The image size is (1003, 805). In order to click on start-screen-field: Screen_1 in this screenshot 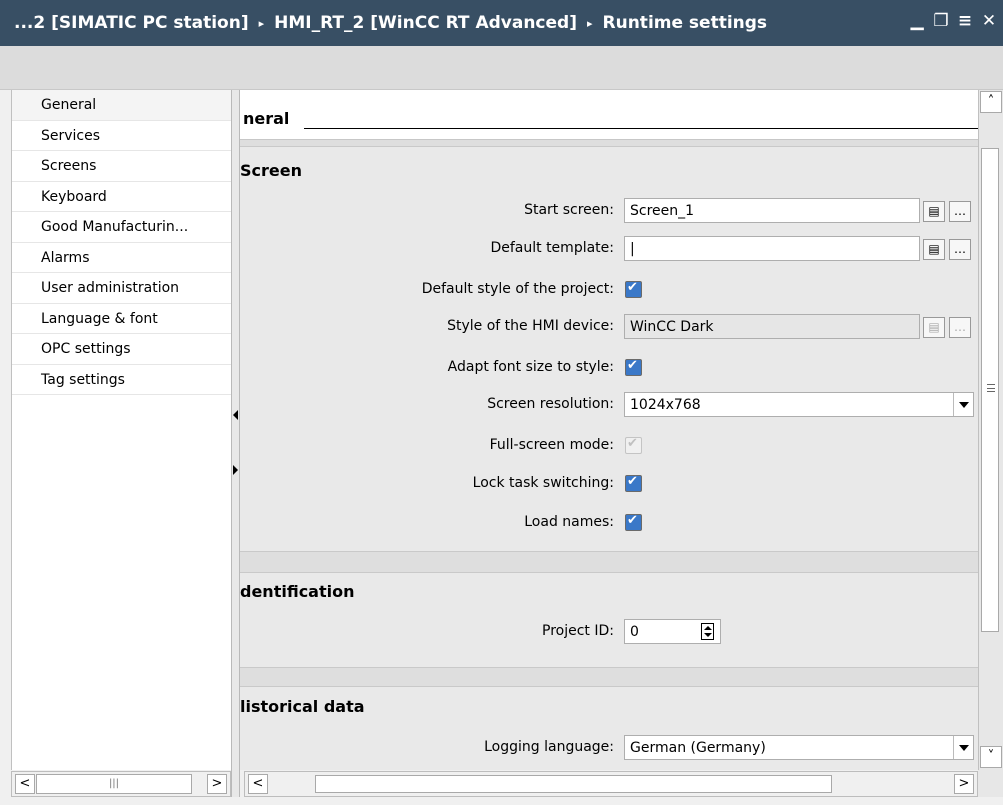, I will do `click(772, 210)`.